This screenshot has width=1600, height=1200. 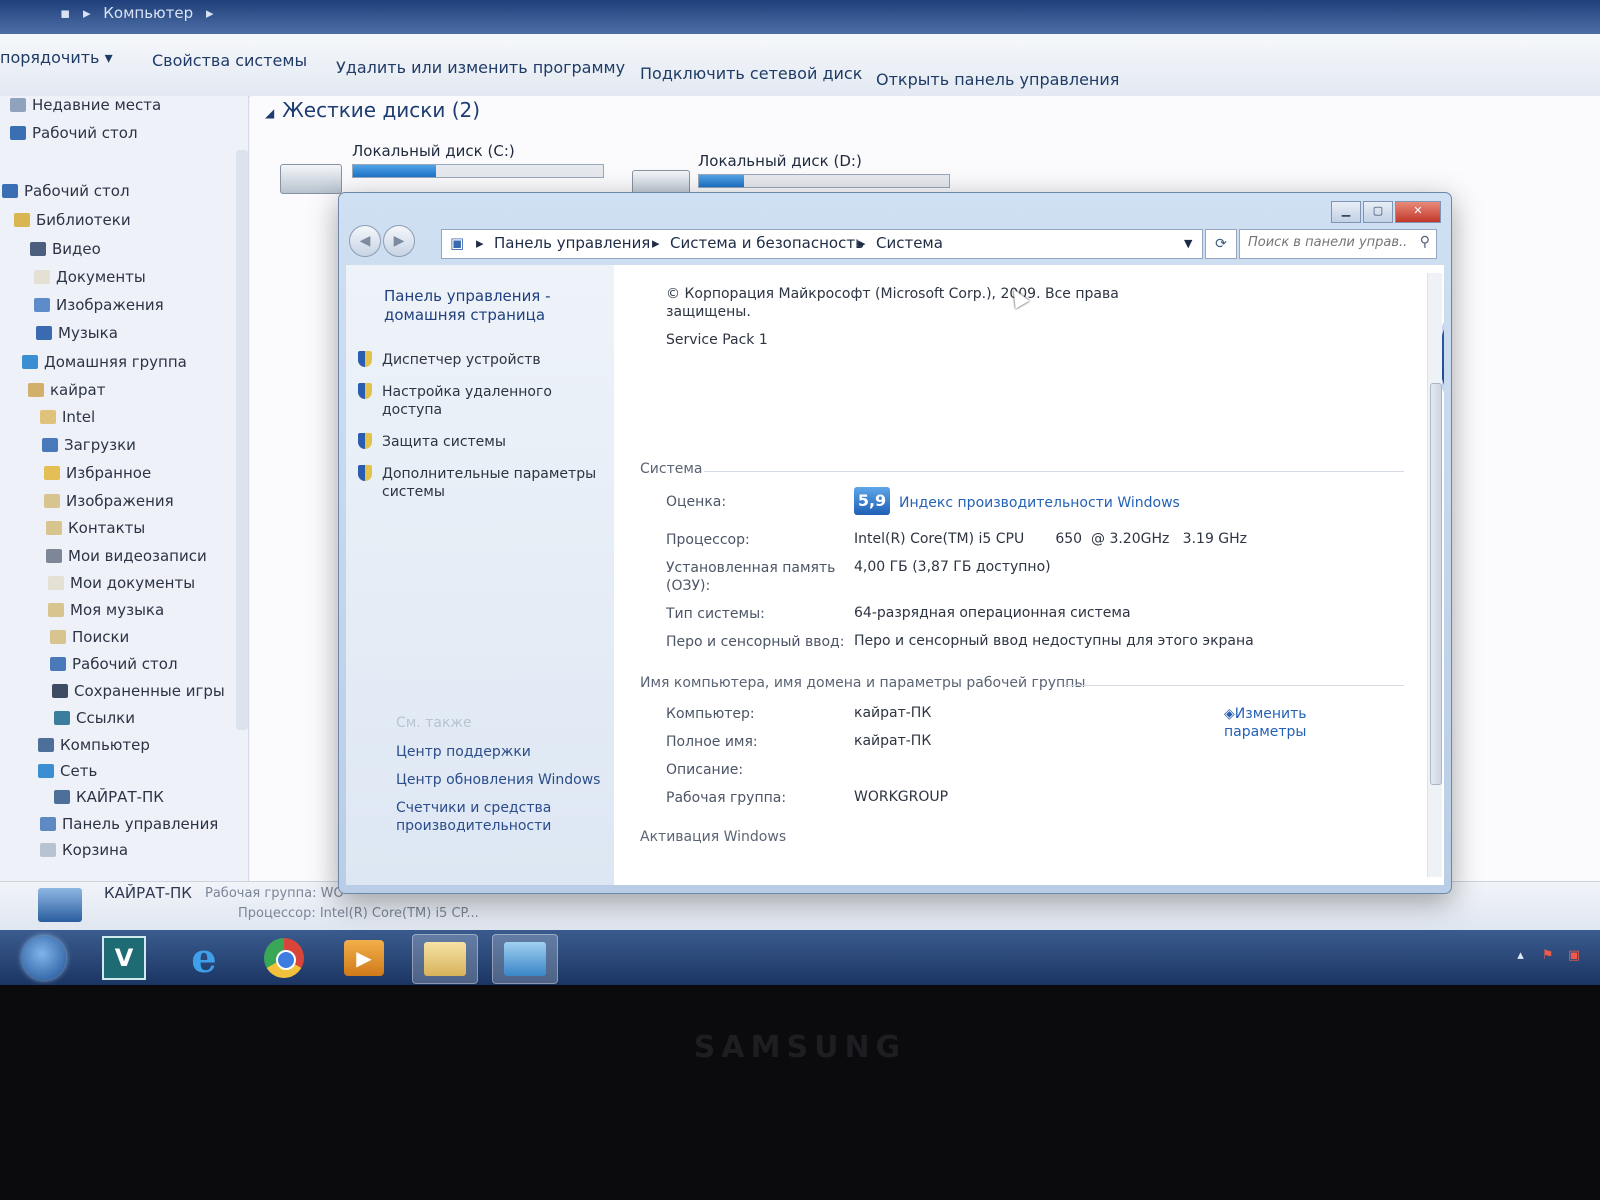 What do you see at coordinates (1378, 212) in the screenshot?
I see `maximize-button: ▢` at bounding box center [1378, 212].